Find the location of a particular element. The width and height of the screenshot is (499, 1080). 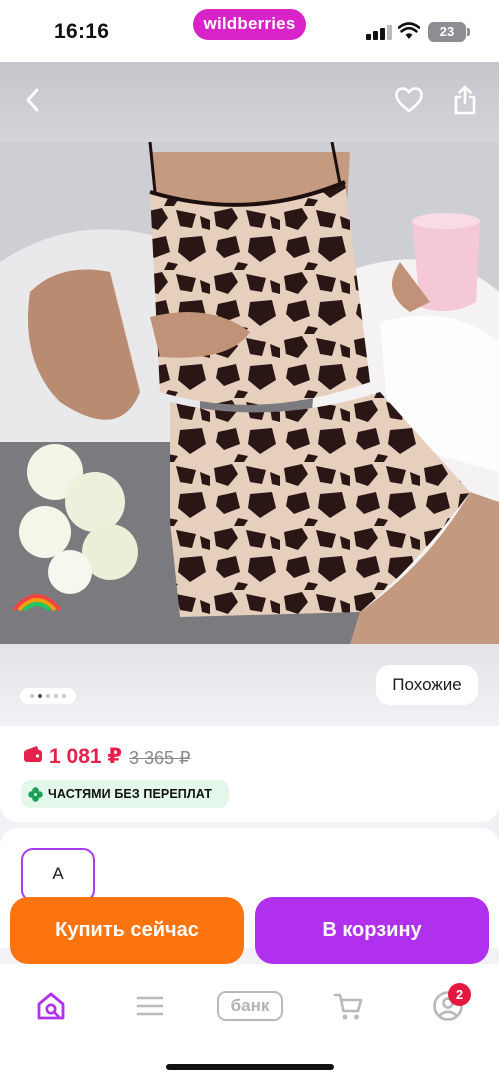

profile-notification-badge: 2 is located at coordinates (459, 994).